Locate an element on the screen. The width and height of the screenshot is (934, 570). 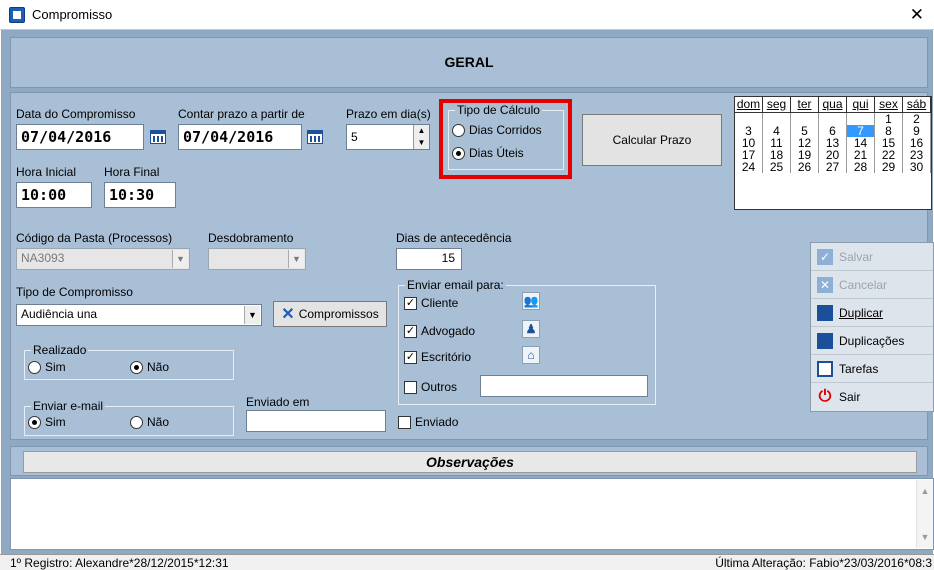
duplicate-button-label: Duplicar is located at coordinates (861, 312).